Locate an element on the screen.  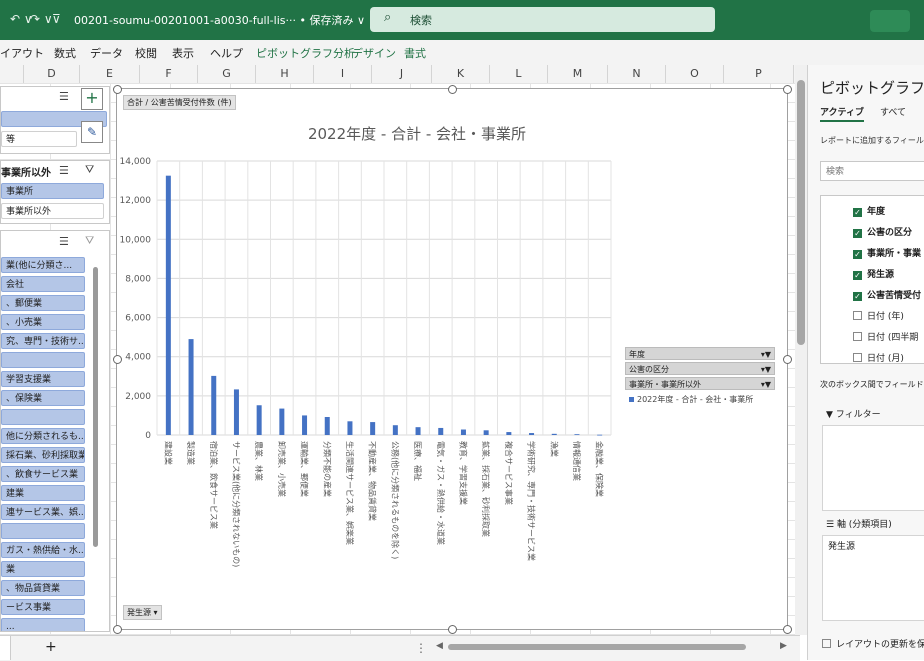
slicer-item: 、物品賃貸業 is located at coordinates (43, 588).